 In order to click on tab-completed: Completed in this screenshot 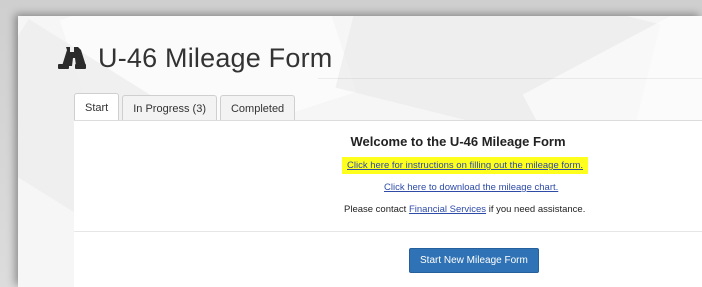, I will do `click(257, 108)`.